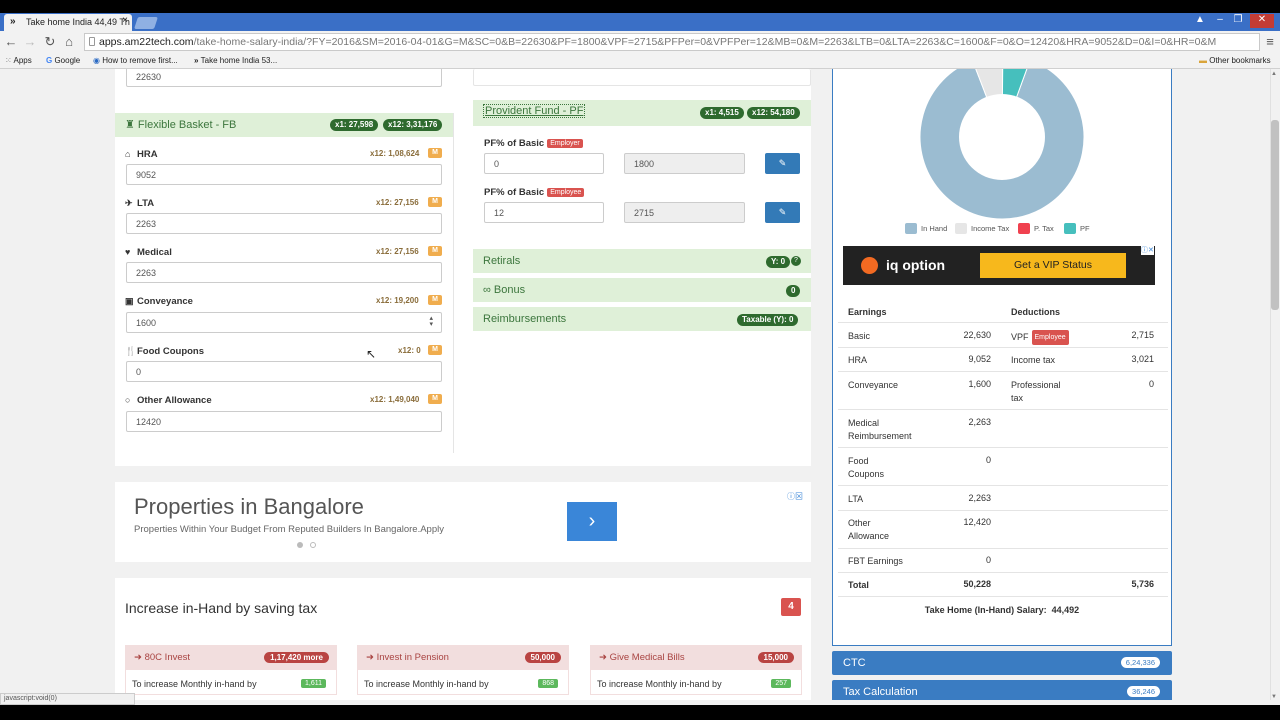  Describe the element at coordinates (592, 521) in the screenshot. I see `ad-arrow-button: ›` at that location.